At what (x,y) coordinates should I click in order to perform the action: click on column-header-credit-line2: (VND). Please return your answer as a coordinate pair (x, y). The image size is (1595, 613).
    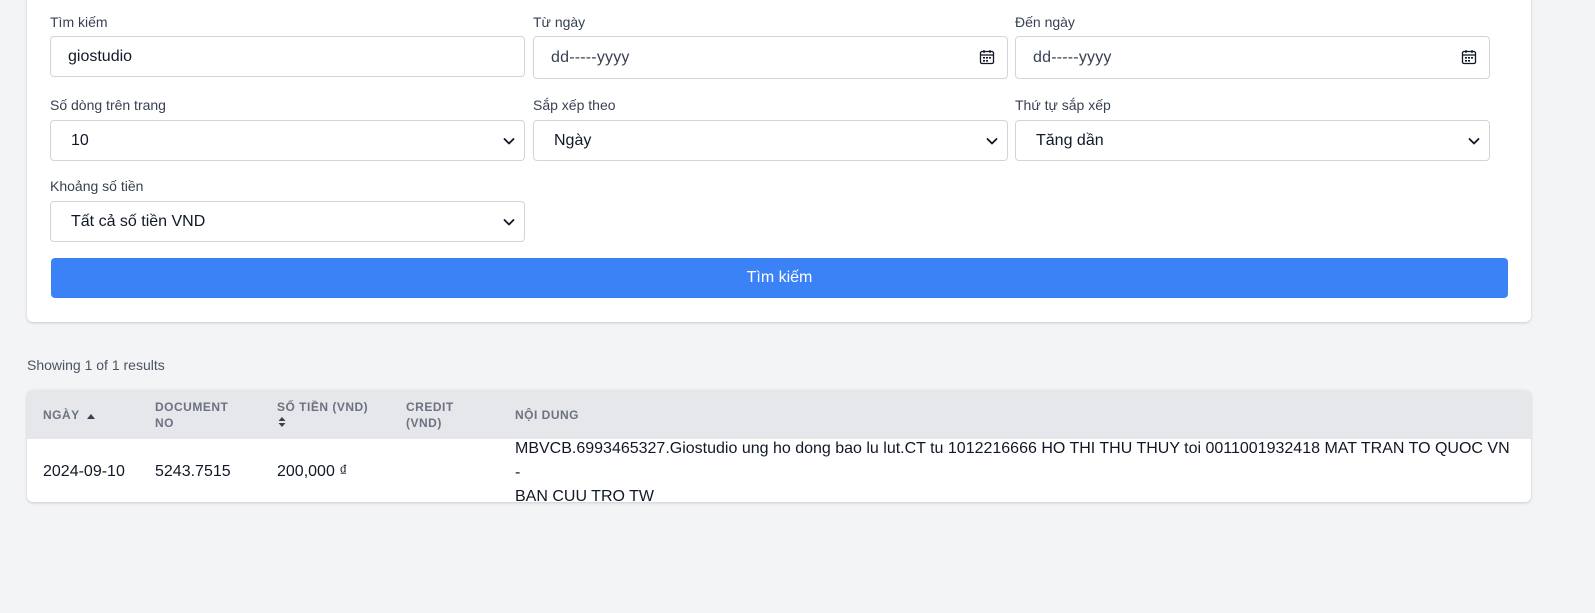
    Looking at the image, I should click on (424, 423).